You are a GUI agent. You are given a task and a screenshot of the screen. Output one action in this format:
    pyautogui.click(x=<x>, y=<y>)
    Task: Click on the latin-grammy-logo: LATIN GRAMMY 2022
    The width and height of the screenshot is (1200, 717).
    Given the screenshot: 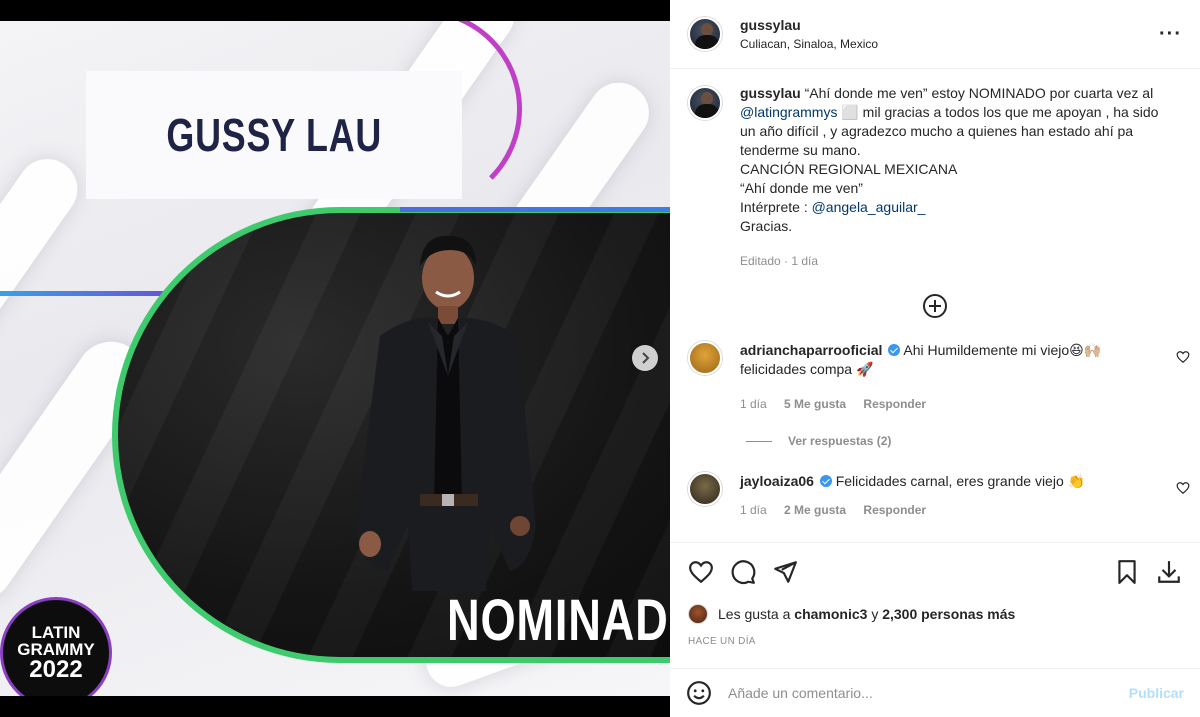 What is the action you would take?
    pyautogui.click(x=56, y=646)
    